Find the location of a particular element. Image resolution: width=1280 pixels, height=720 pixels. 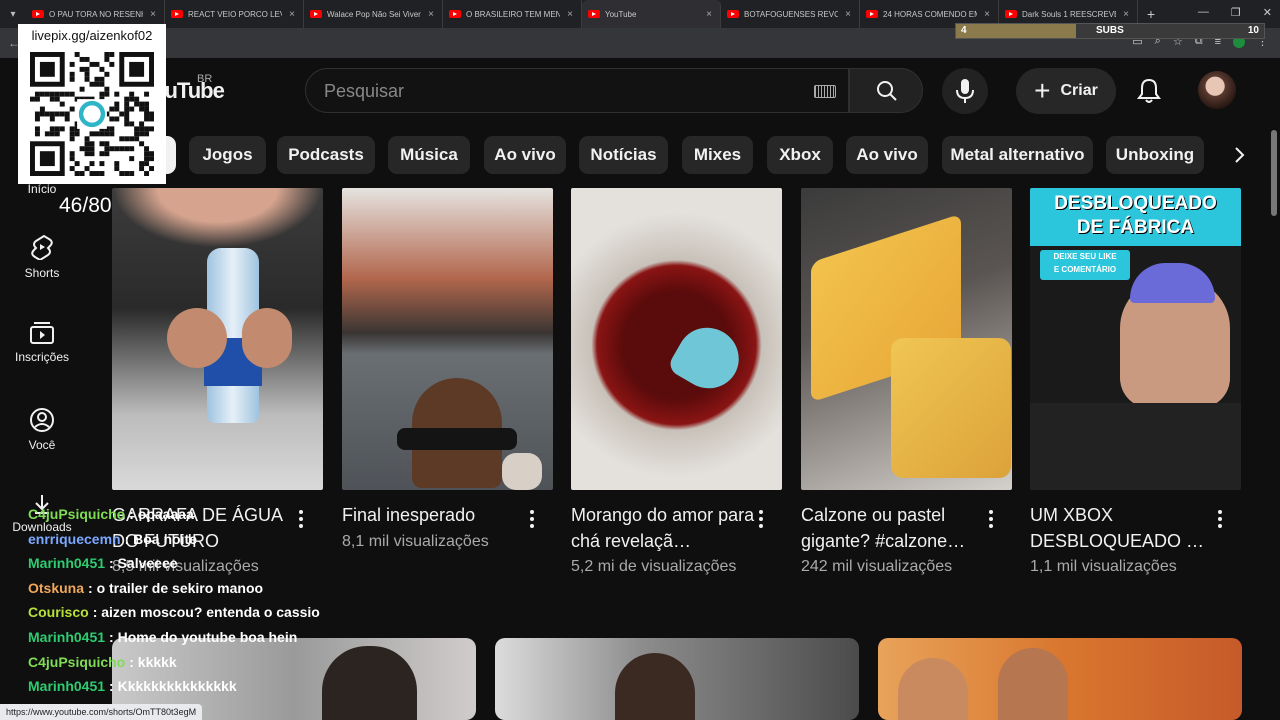

chip: Podcasts is located at coordinates (326, 155).